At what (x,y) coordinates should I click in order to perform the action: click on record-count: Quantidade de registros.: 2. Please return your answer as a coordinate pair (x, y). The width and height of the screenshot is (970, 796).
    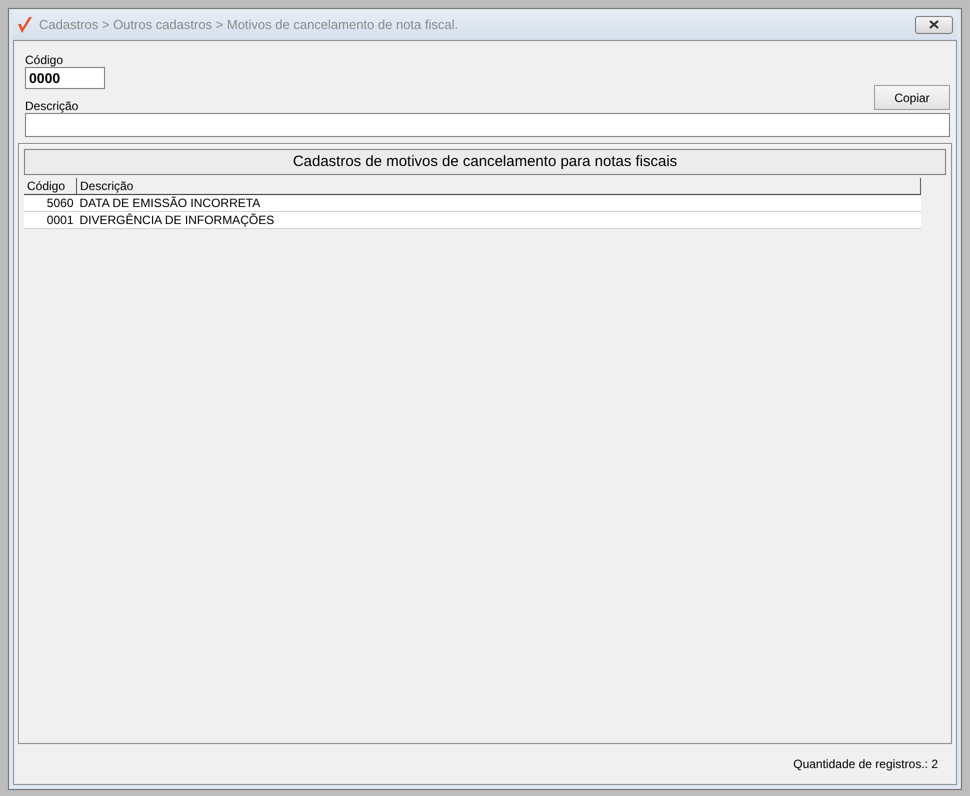
    Looking at the image, I should click on (865, 764).